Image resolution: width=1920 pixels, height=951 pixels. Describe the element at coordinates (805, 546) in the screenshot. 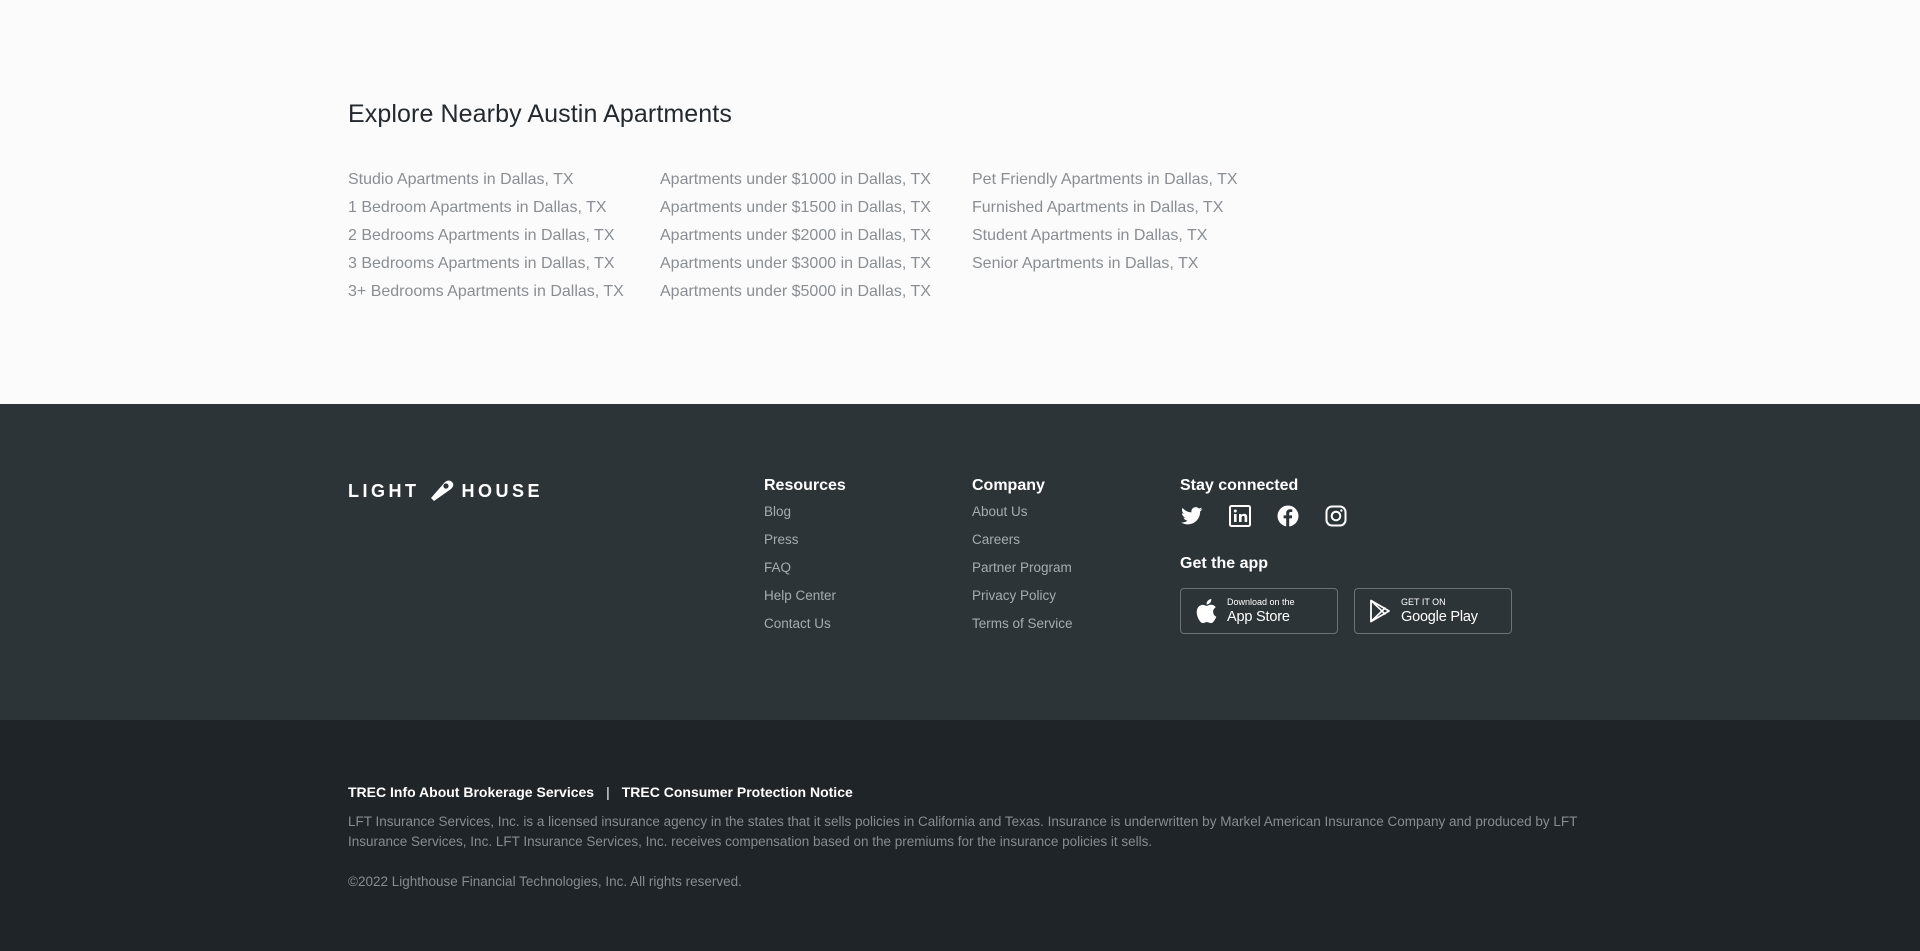

I see `footer-link-press: Press` at that location.